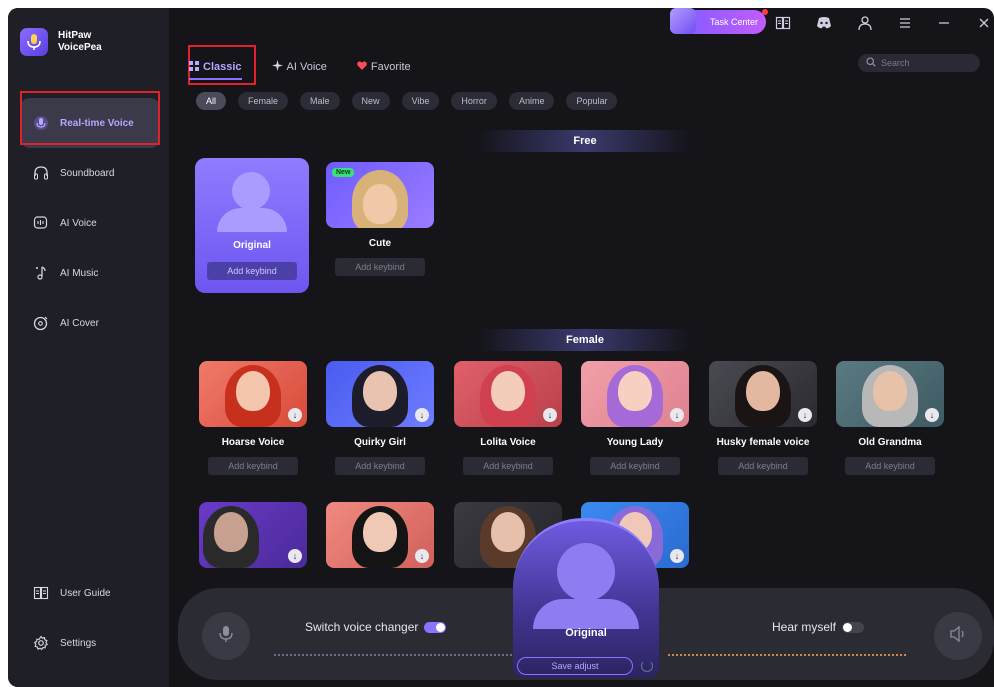  I want to click on save-adjust-button: Save adjust, so click(575, 666).